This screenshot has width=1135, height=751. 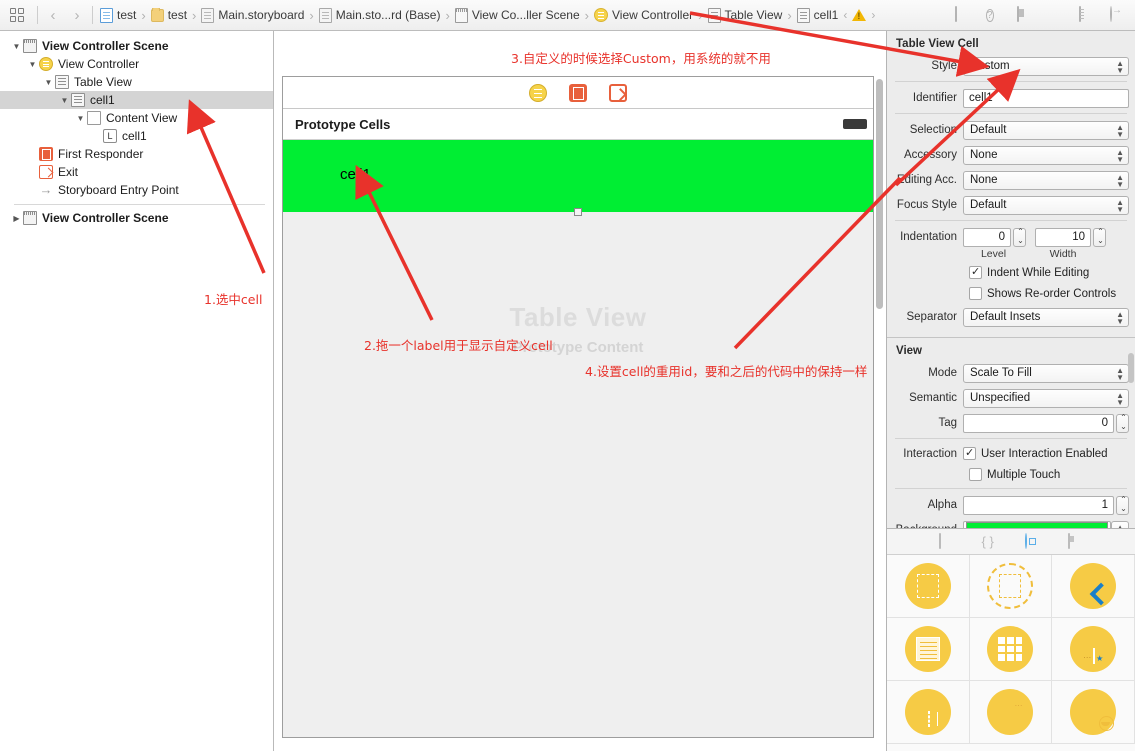 I want to click on interaction-row: Interaction User Interaction Enabled, so click(x=1011, y=453).